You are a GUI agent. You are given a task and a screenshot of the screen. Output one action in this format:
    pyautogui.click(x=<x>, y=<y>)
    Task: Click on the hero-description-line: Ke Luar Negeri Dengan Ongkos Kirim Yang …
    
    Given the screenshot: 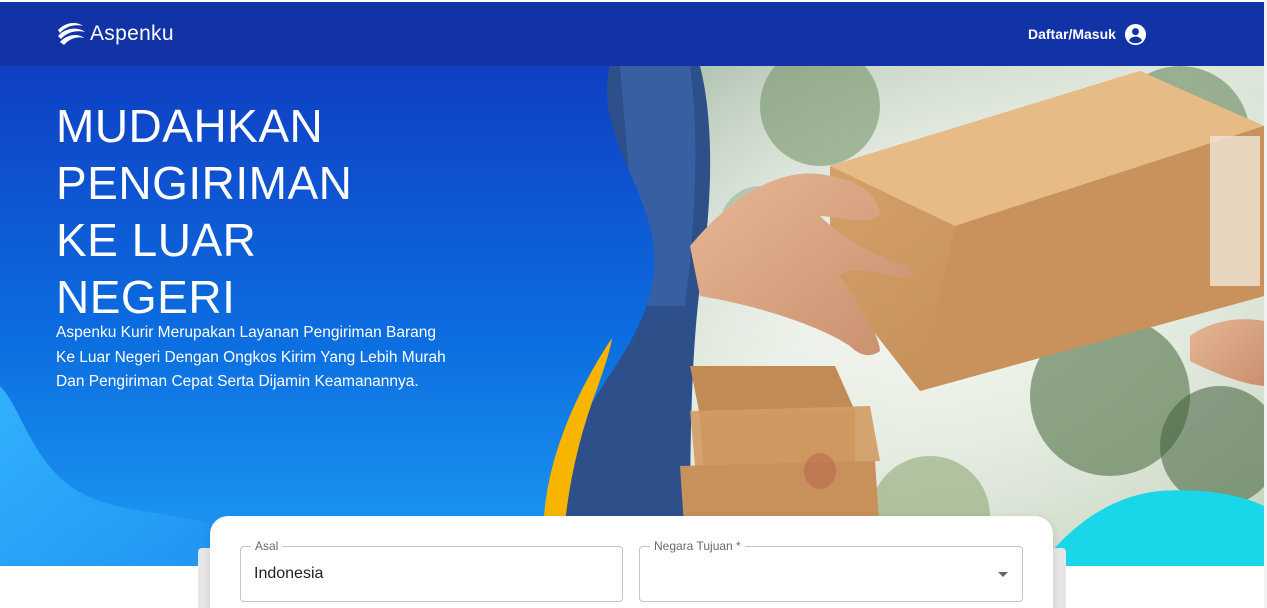 What is the action you would take?
    pyautogui.click(x=251, y=357)
    